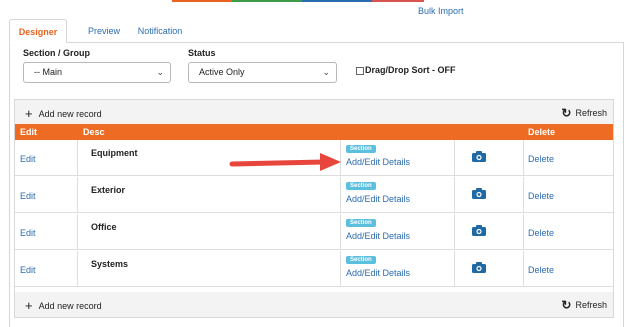 This screenshot has width=632, height=327. Describe the element at coordinates (114, 153) in the screenshot. I see `row-desc: Equipment` at that location.